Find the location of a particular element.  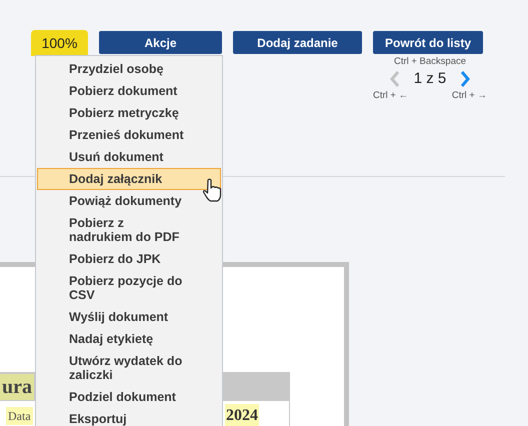

menu-item: Eksportuj is located at coordinates (129, 417).